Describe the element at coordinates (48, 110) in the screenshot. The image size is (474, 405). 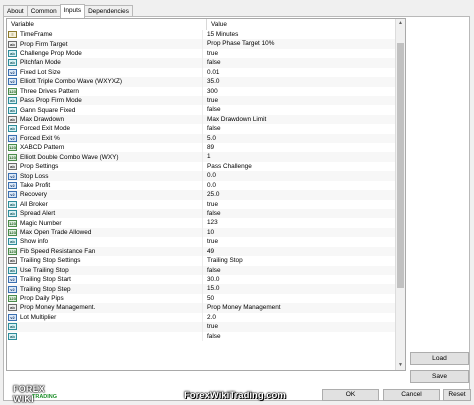
I see `row-variable-name: Gann Square Fixed` at that location.